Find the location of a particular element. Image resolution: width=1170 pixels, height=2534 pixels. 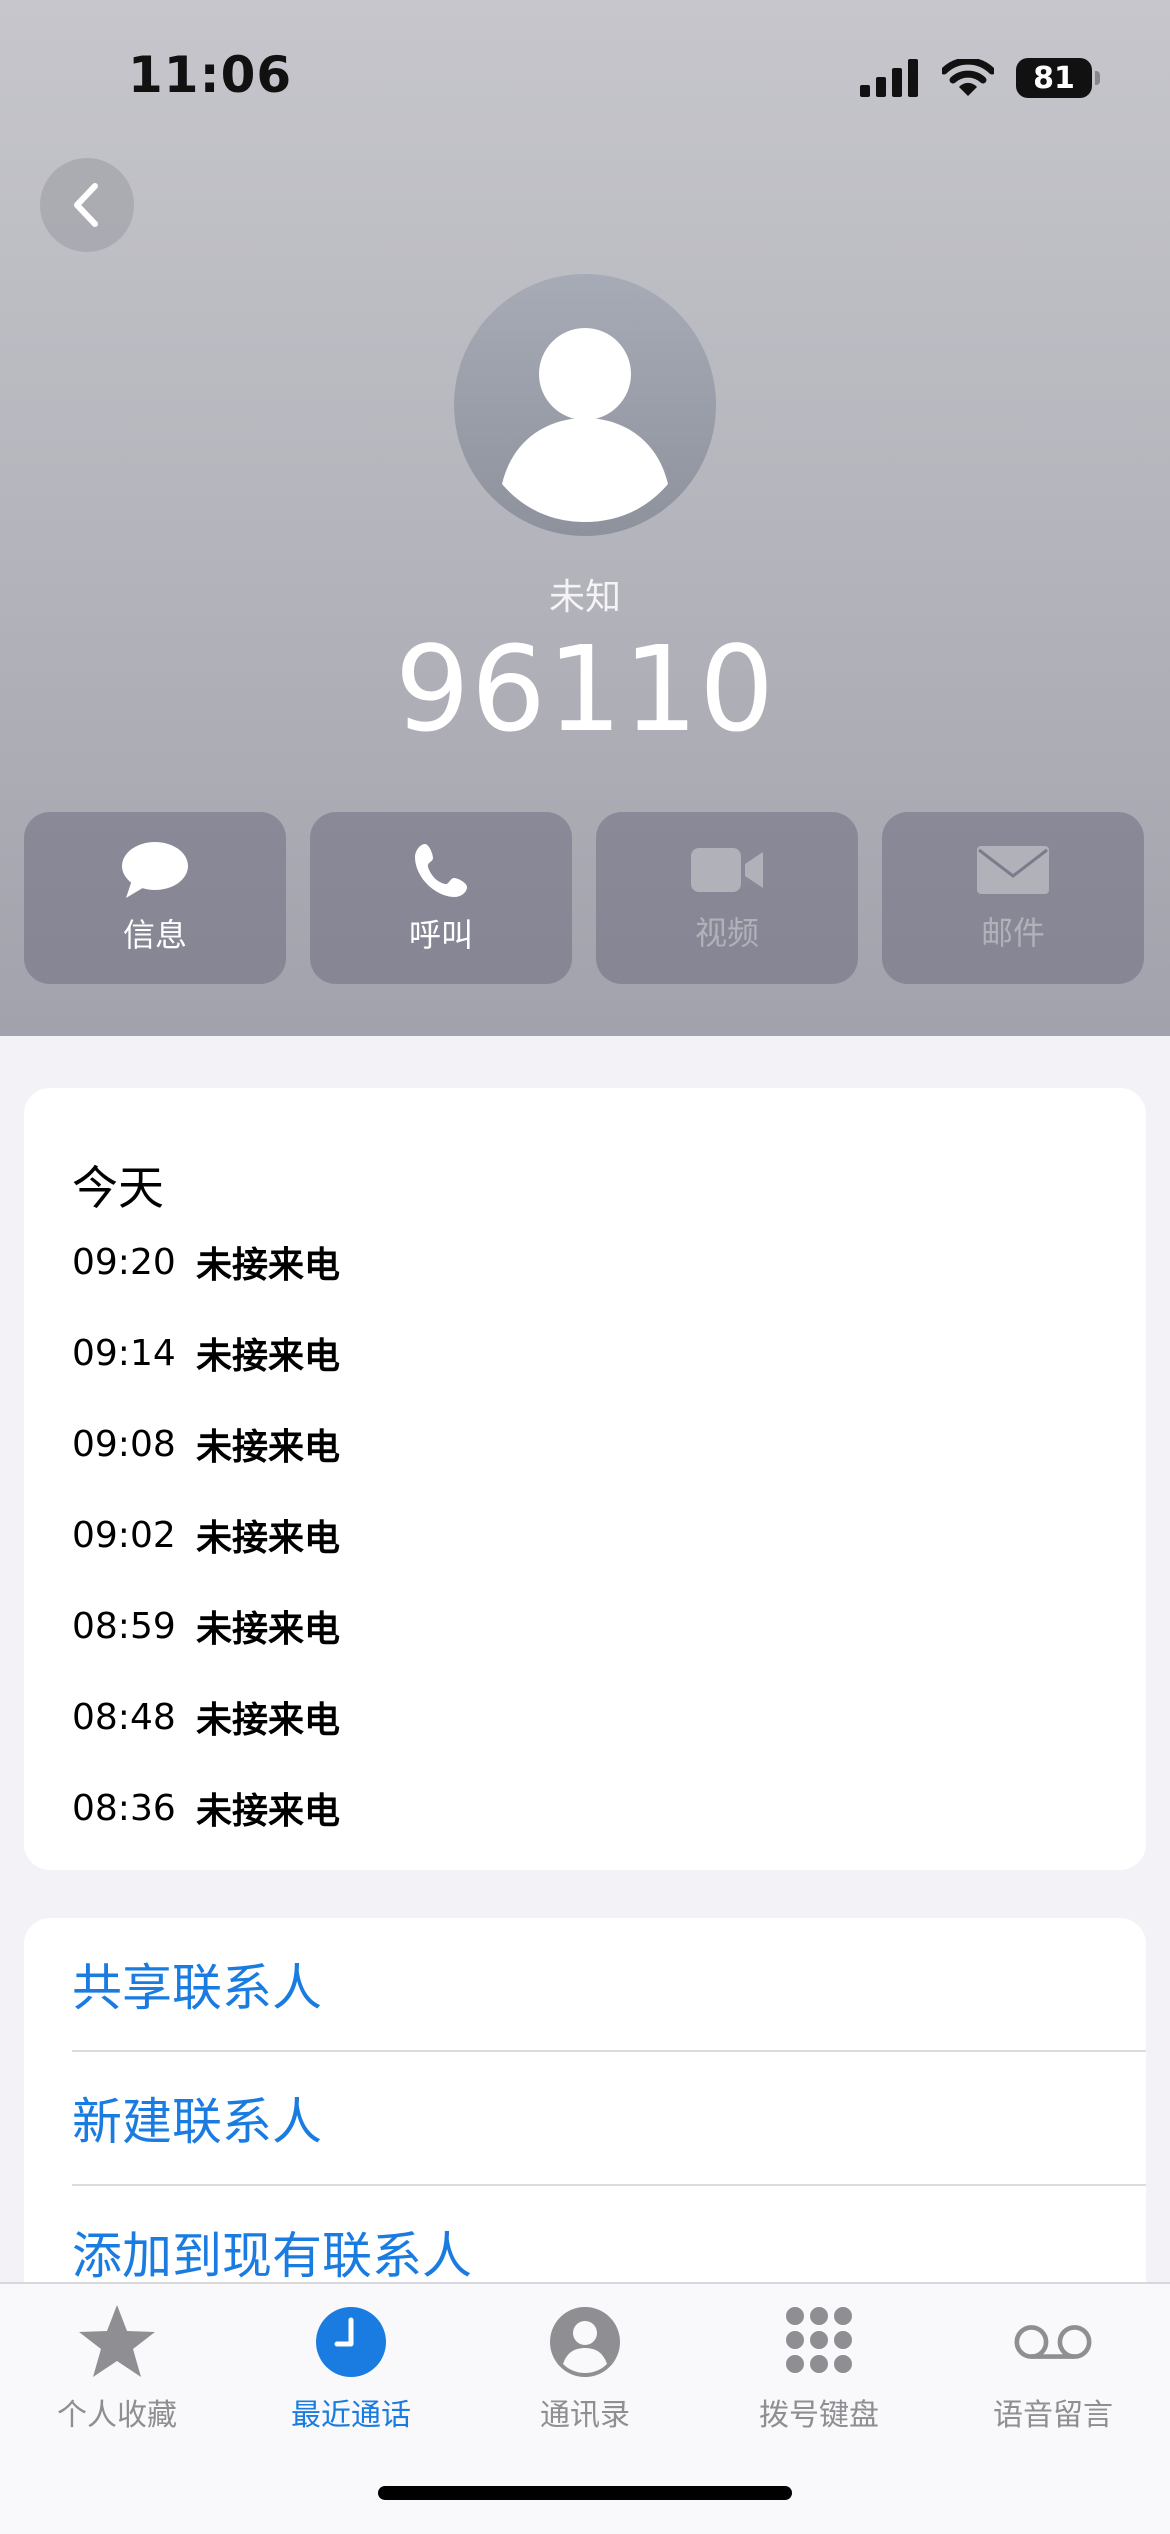

call-row: 09:20 未接来电 is located at coordinates (206, 1262).